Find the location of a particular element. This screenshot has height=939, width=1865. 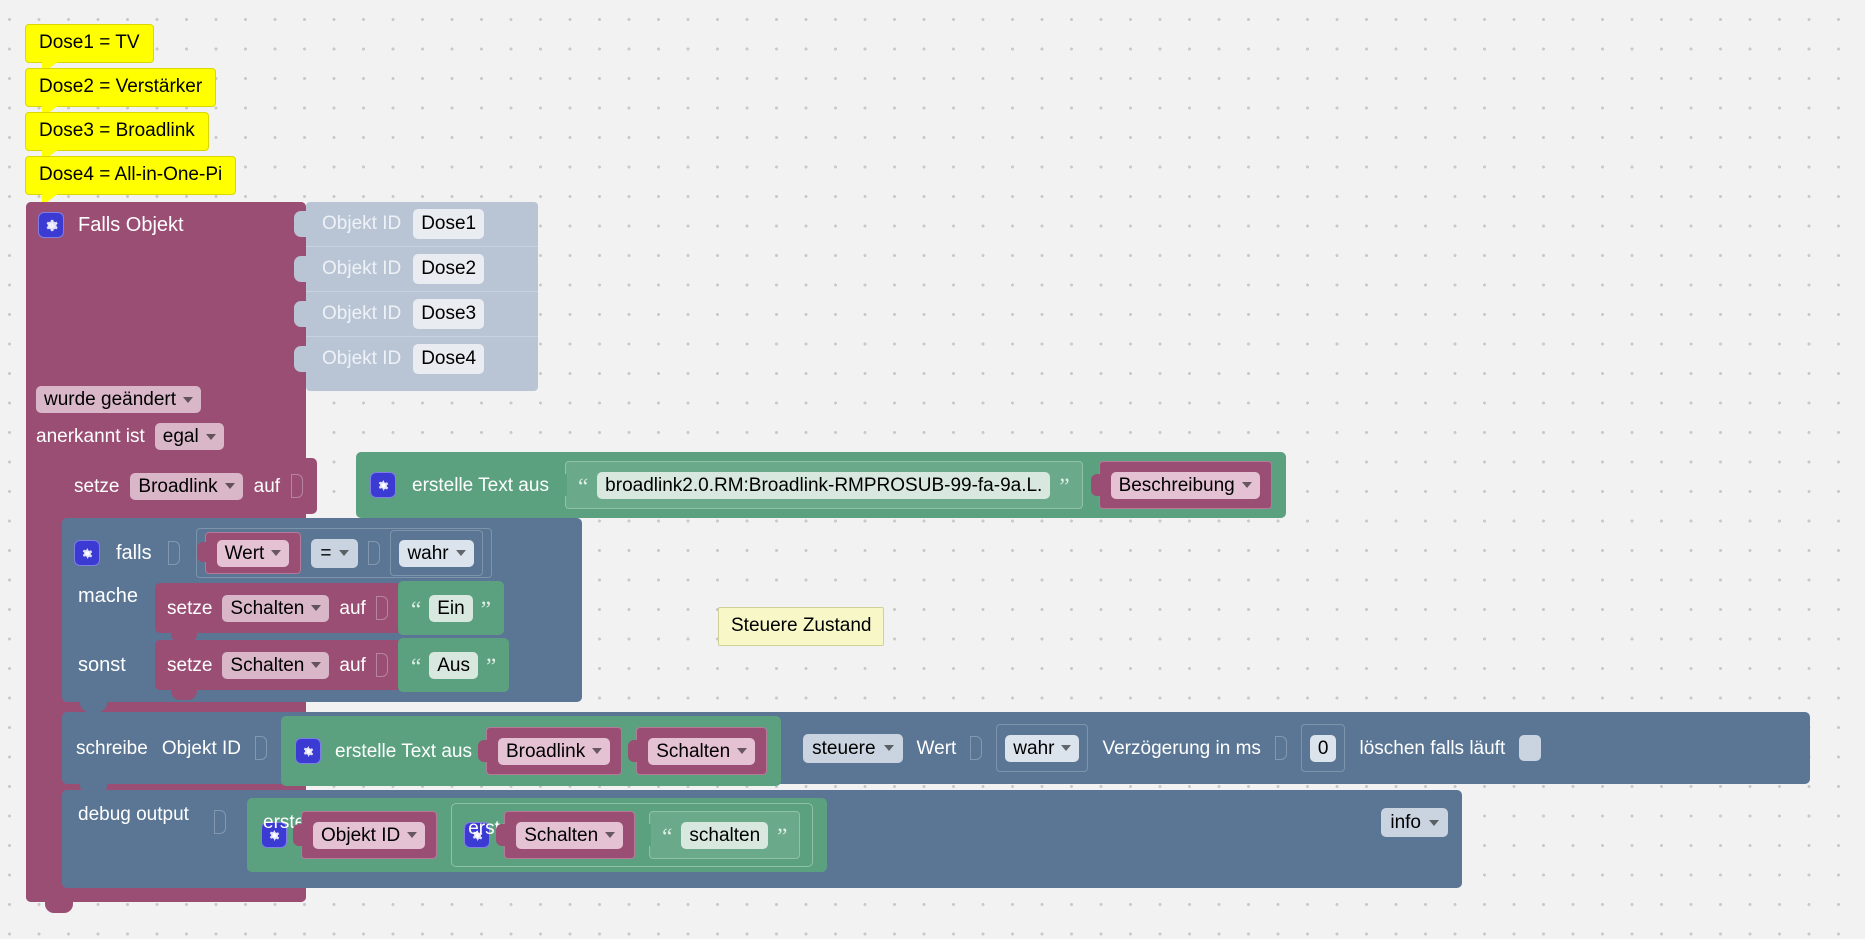

list-item: Objekt ID Dose3 is located at coordinates (416, 314).